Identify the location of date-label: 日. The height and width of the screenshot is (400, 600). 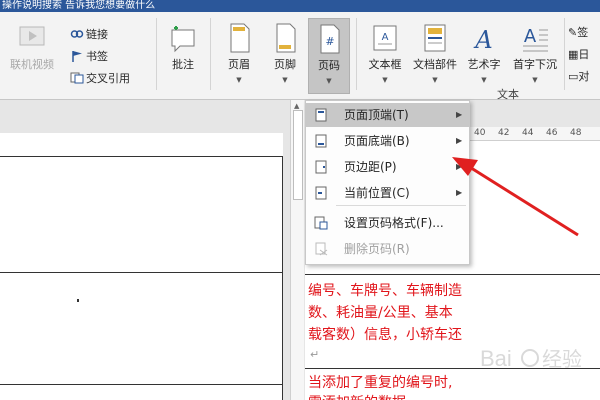
(584, 54).